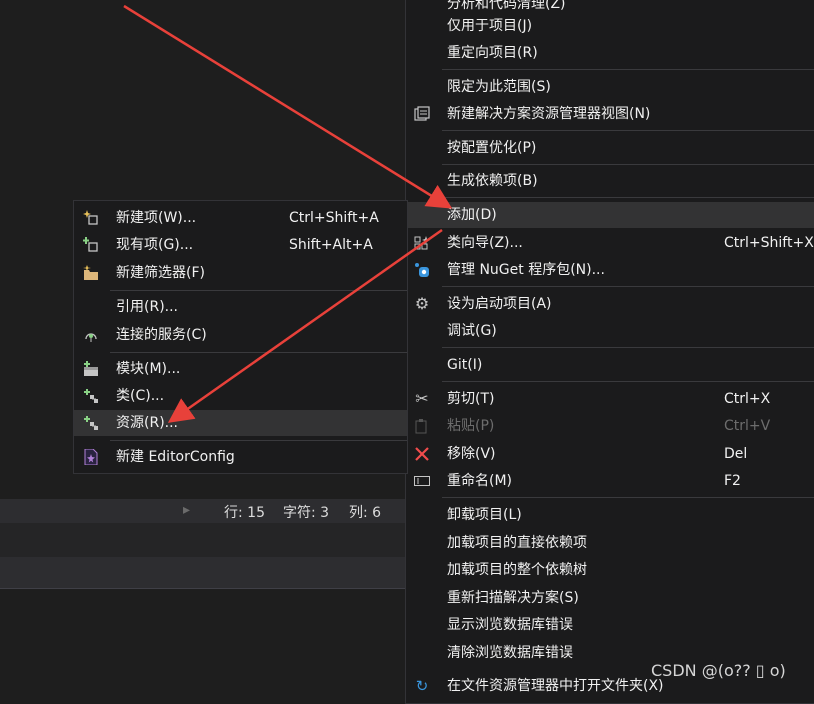 Image resolution: width=814 pixels, height=704 pixels. What do you see at coordinates (718, 670) in the screenshot?
I see `watermark: CSDN @(o?? ▯ o)` at bounding box center [718, 670].